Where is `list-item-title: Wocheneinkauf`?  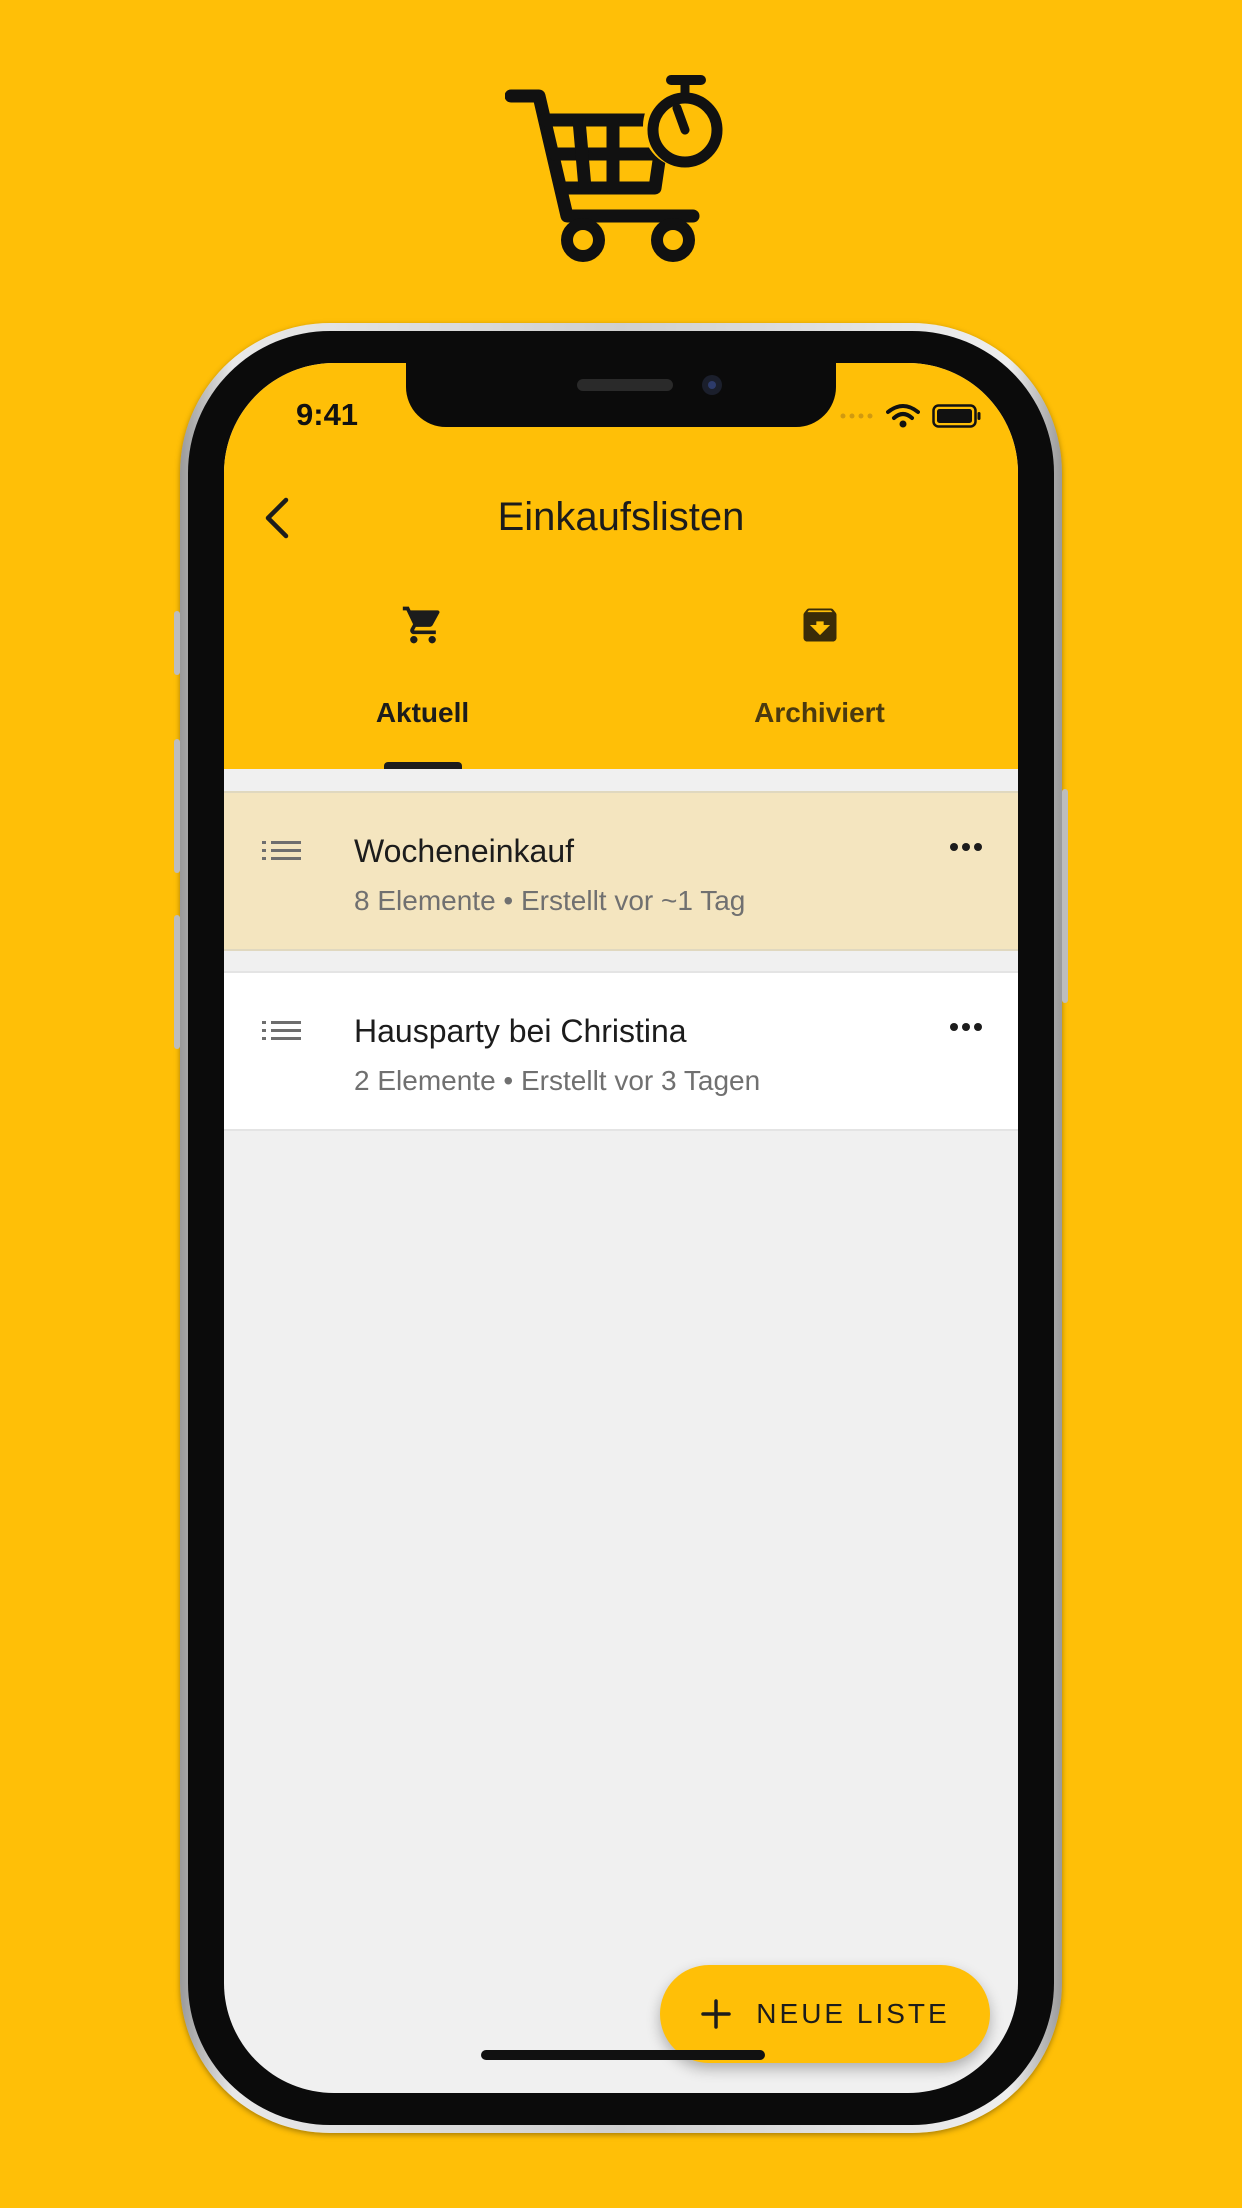
list-item-title: Wocheneinkauf is located at coordinates (464, 851).